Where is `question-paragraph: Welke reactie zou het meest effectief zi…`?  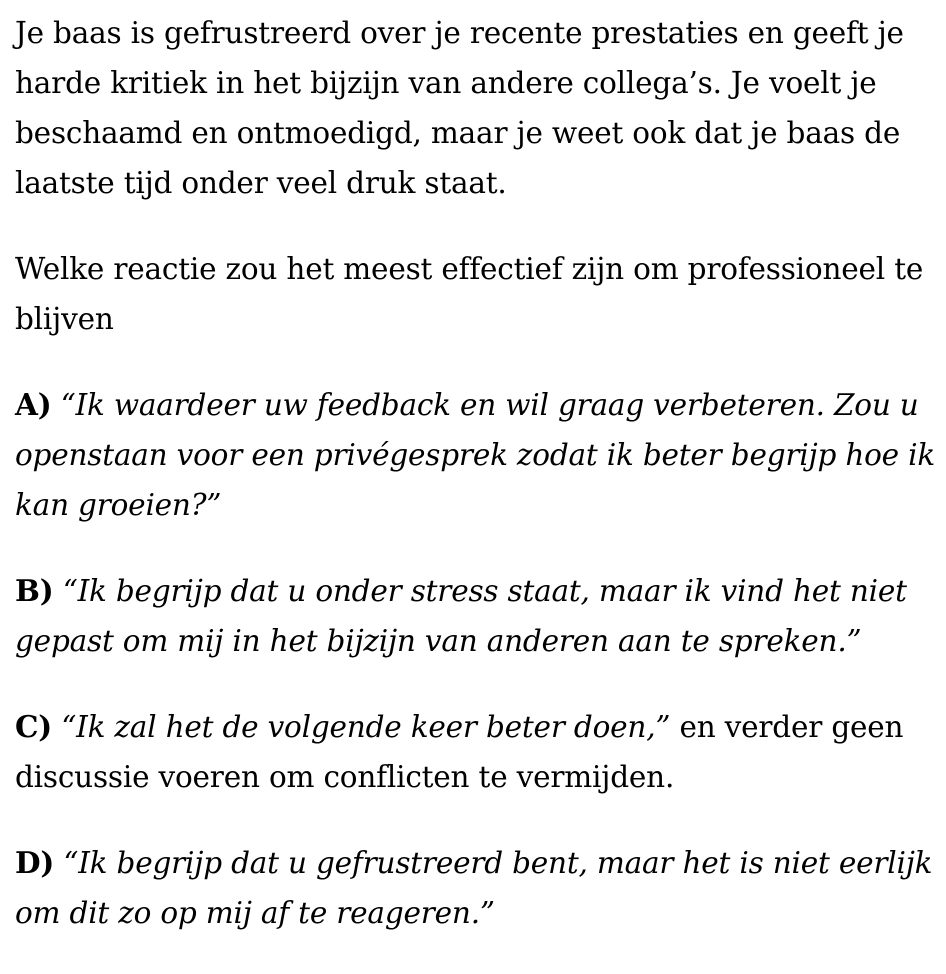 question-paragraph: Welke reactie zou het meest effectief zi… is located at coordinates (469, 294).